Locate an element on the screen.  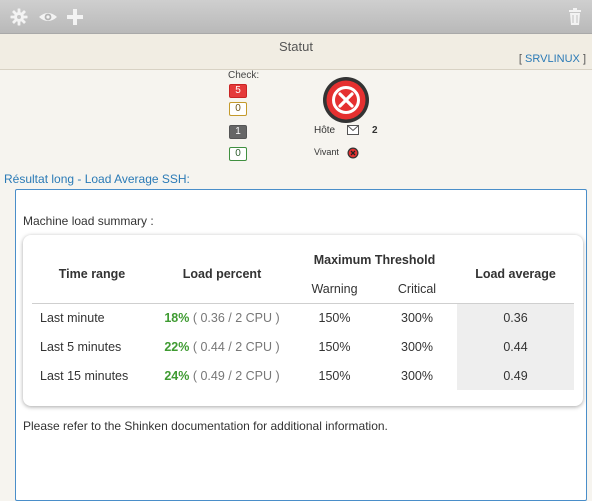
load-percent-cell: 22% ( 0.44 / 2 CPU ) is located at coordinates (222, 346).